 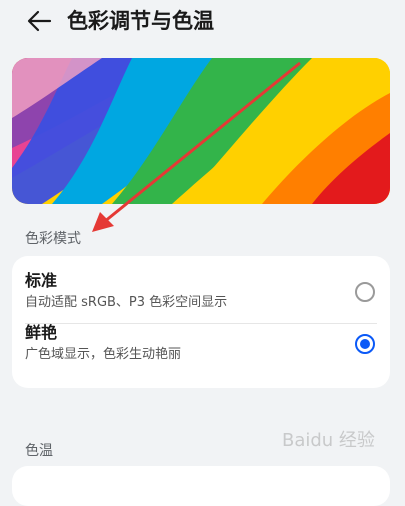 What do you see at coordinates (201, 355) in the screenshot?
I see `option-vivid: 鲜艳 广色域显示，色彩生动艳丽` at bounding box center [201, 355].